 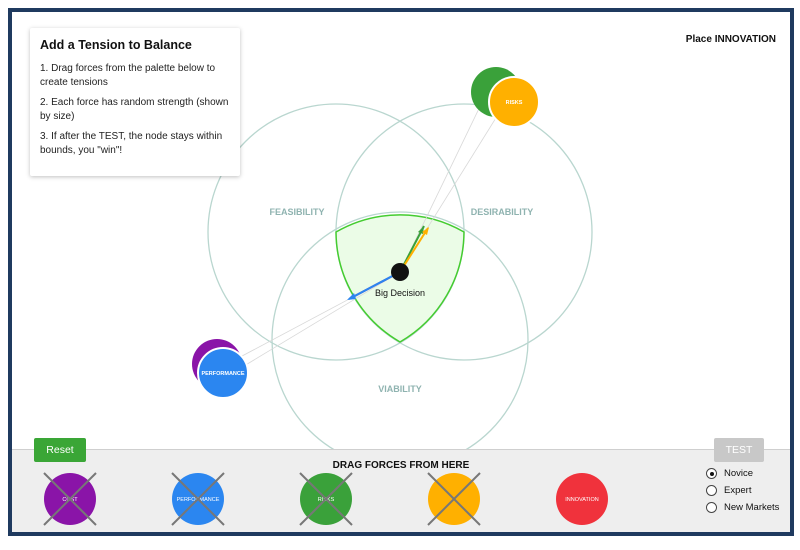 I want to click on palette-items: COST PERFORMANCE RISKS, so click(x=325, y=499).